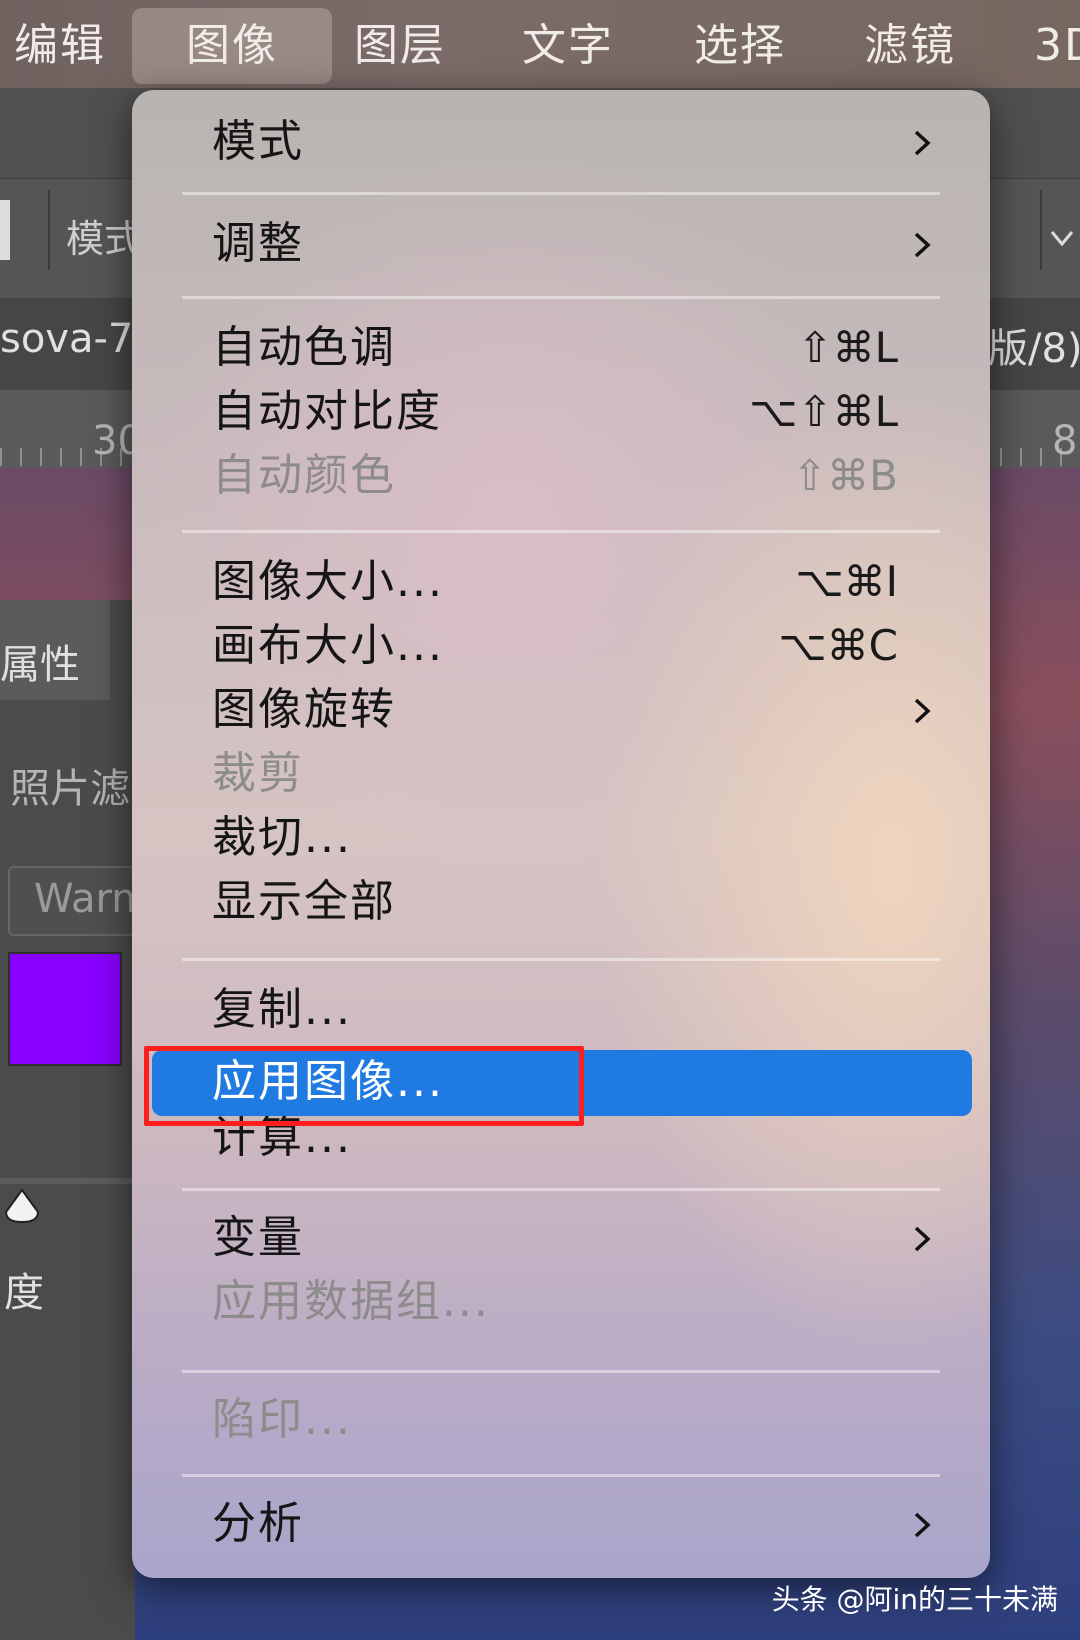  Describe the element at coordinates (232, 46) in the screenshot. I see `menubar-item-image: 图像` at that location.